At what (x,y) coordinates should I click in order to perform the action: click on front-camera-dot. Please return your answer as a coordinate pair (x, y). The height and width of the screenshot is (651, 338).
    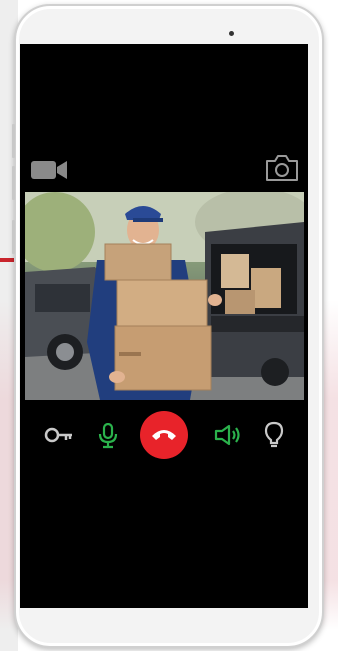
    Looking at the image, I should click on (231, 33).